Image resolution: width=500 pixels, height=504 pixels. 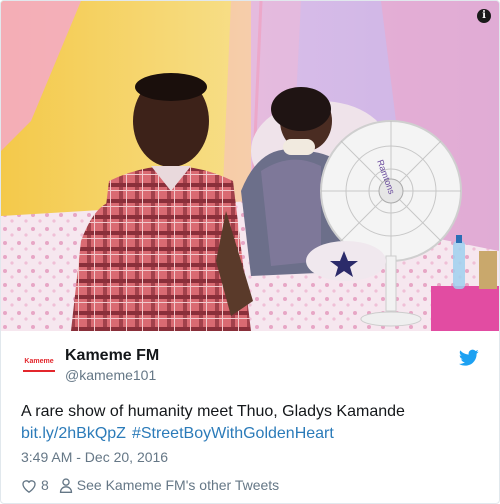 I want to click on heart-icon, so click(x=29, y=486).